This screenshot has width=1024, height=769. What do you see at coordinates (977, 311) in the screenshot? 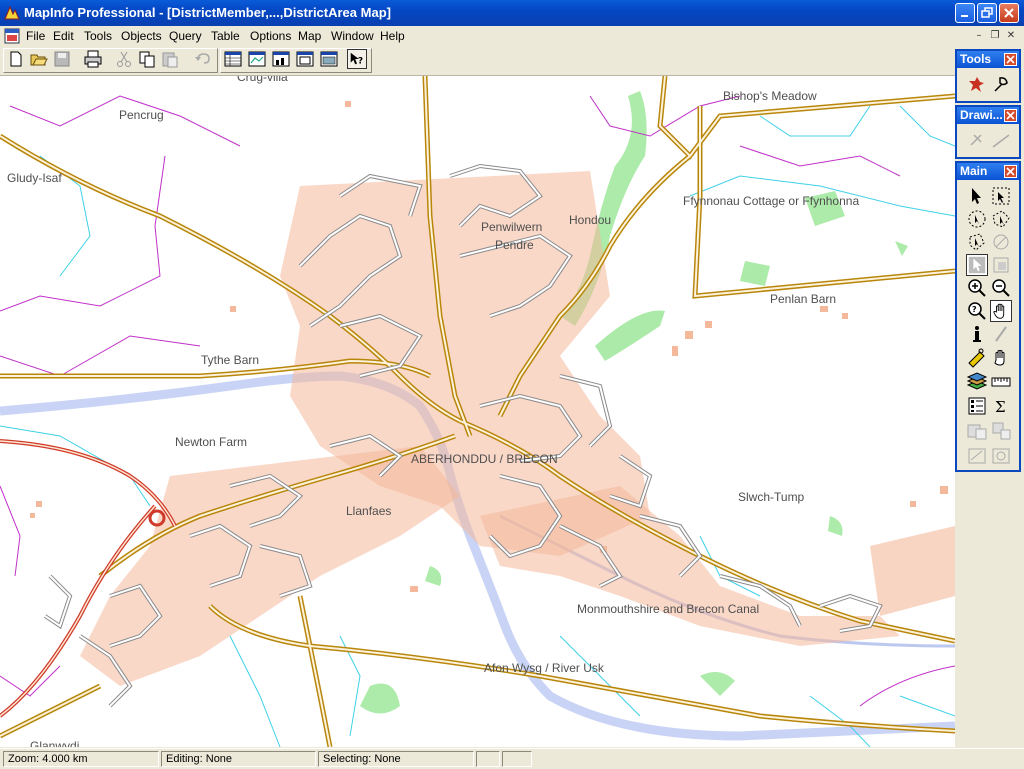
I see `change-view-icon: ?` at bounding box center [977, 311].